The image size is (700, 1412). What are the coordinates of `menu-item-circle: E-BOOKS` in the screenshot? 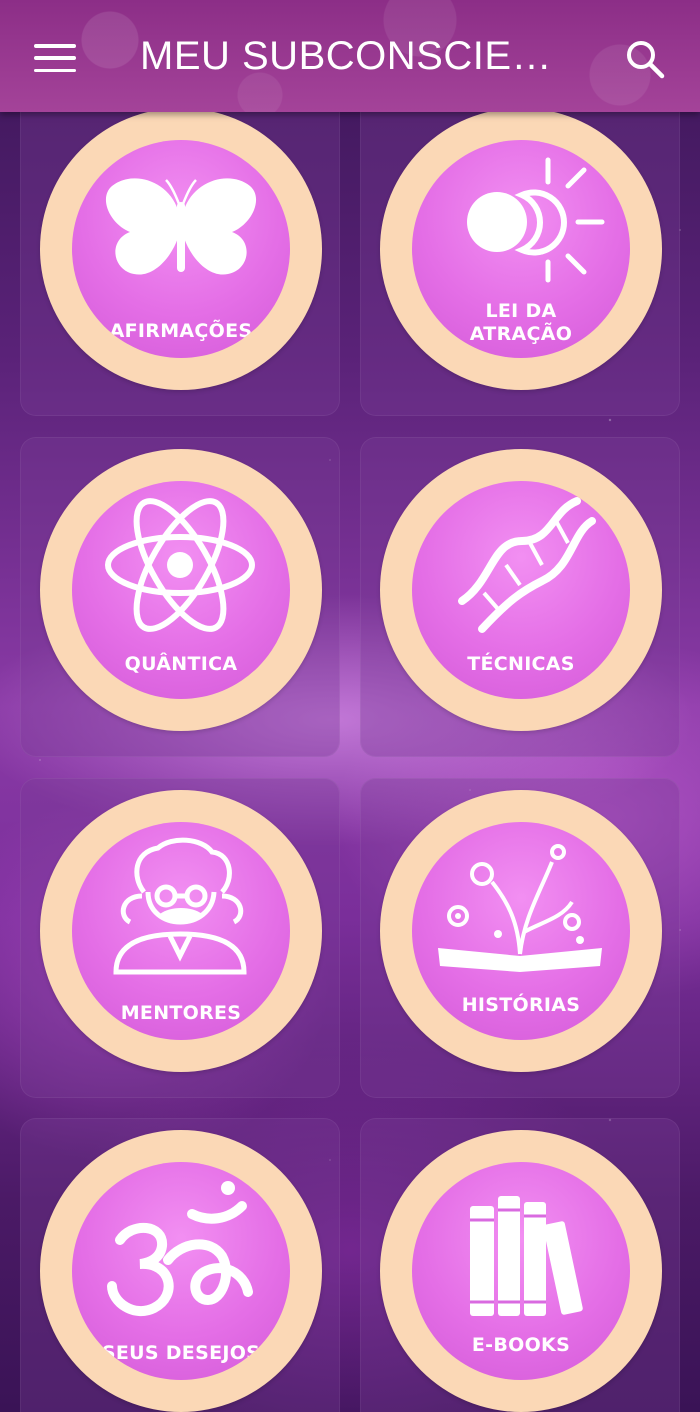 It's located at (521, 1271).